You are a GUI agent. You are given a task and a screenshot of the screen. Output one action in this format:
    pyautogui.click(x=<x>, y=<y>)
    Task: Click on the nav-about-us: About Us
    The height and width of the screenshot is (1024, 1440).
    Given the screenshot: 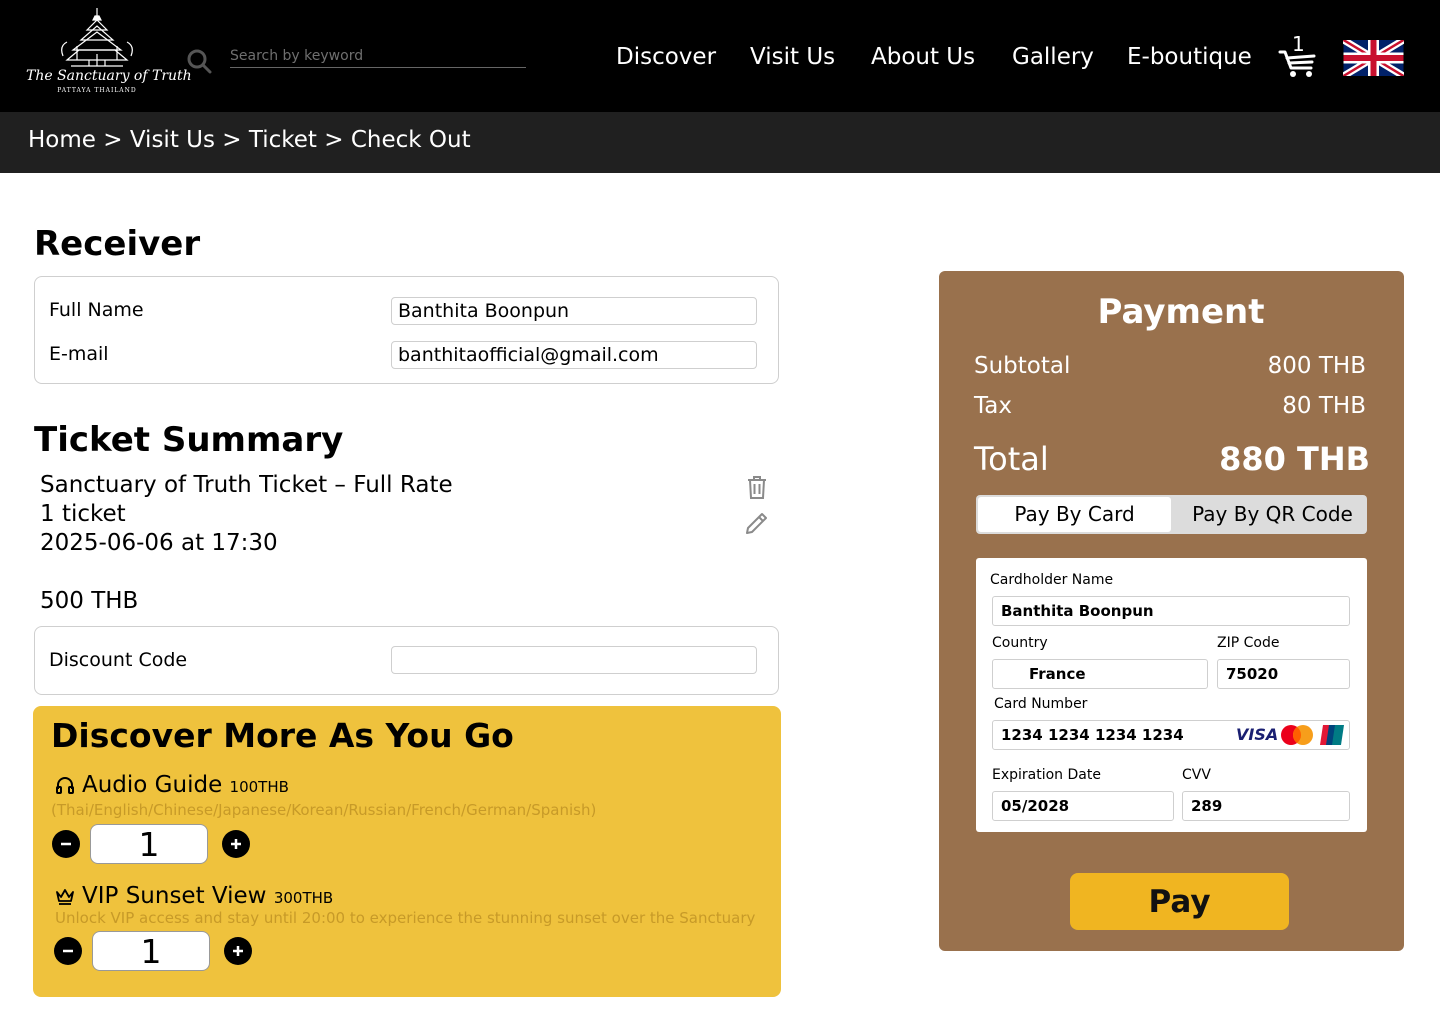 What is the action you would take?
    pyautogui.click(x=923, y=57)
    